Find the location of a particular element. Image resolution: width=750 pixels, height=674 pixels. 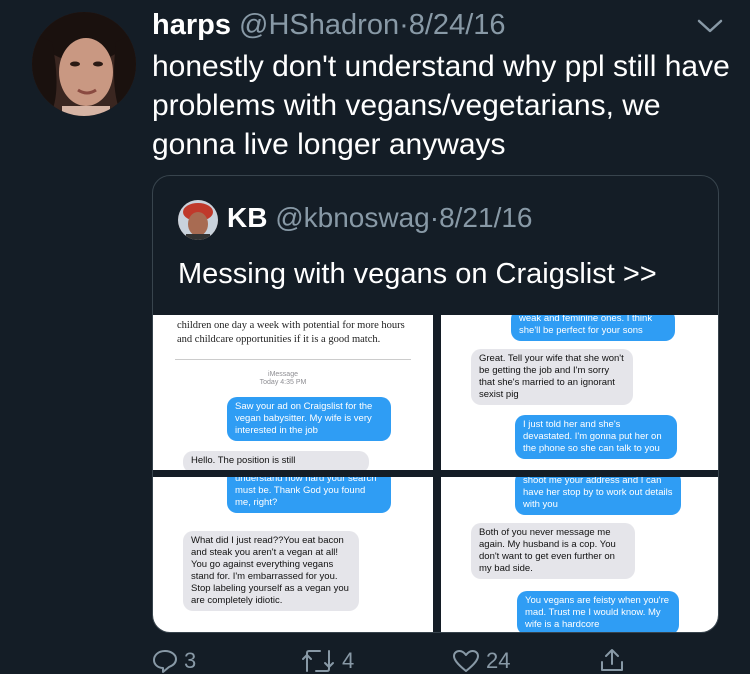

like-button: 24 is located at coordinates (481, 661).